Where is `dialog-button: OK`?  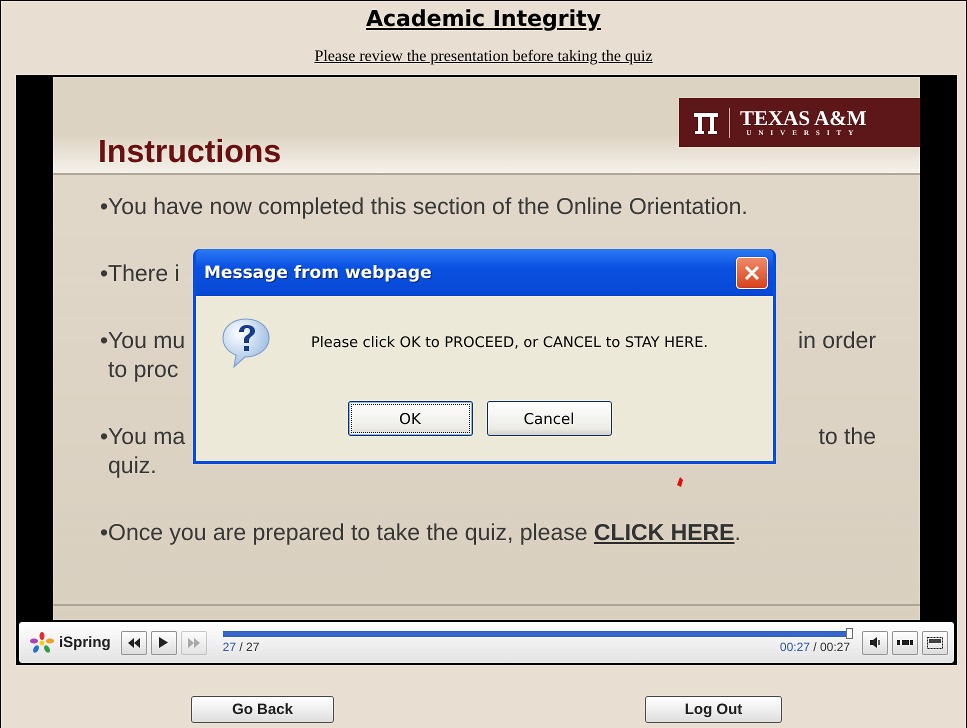
dialog-button: OK is located at coordinates (410, 418).